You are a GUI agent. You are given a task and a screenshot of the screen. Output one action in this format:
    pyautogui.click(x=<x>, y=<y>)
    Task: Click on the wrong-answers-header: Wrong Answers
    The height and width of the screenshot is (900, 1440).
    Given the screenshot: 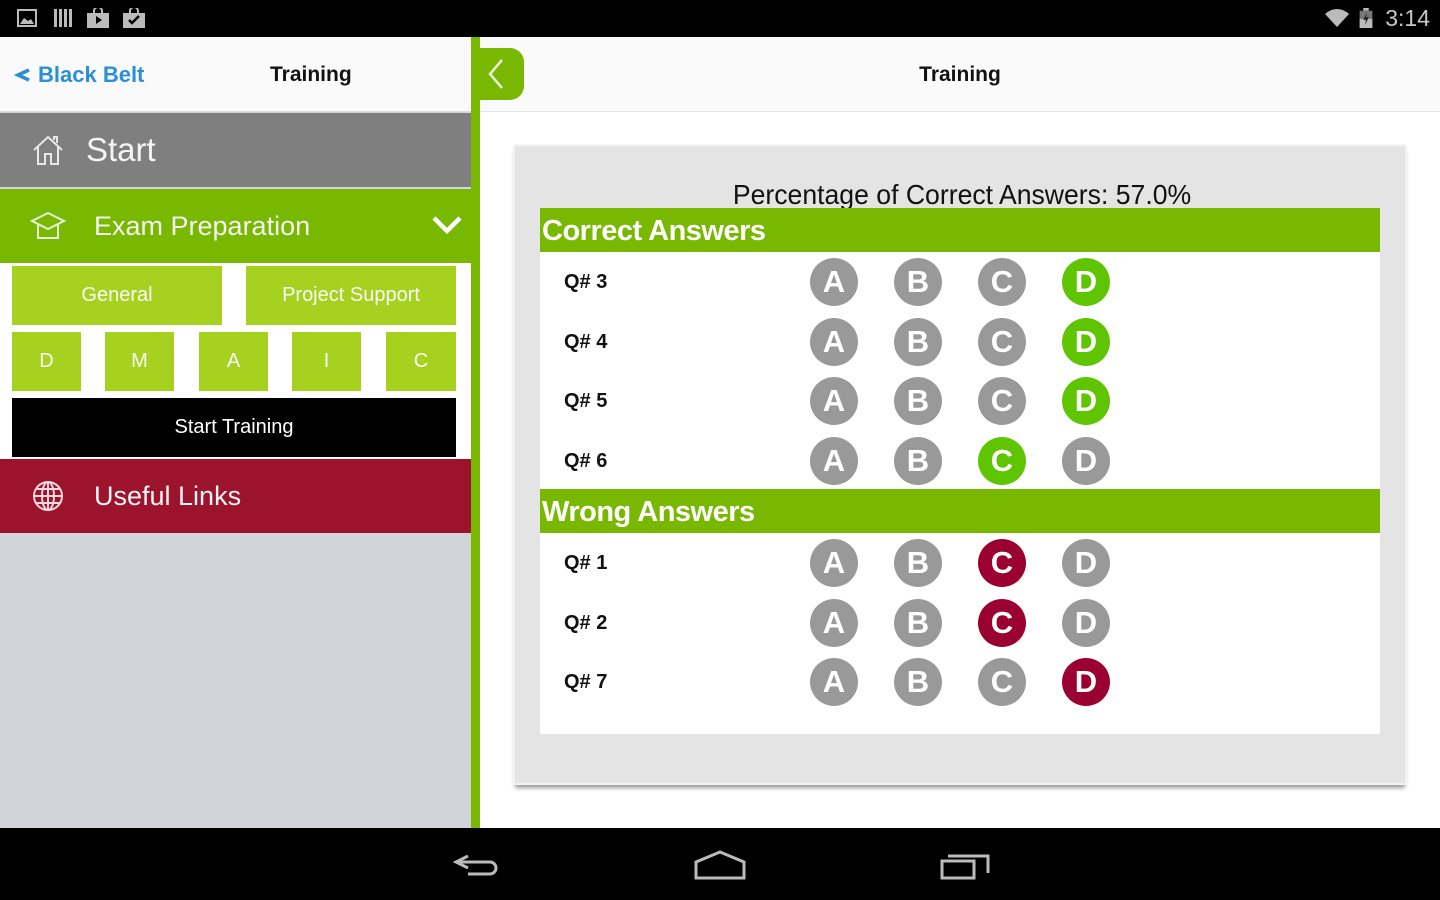 What is the action you would take?
    pyautogui.click(x=960, y=511)
    